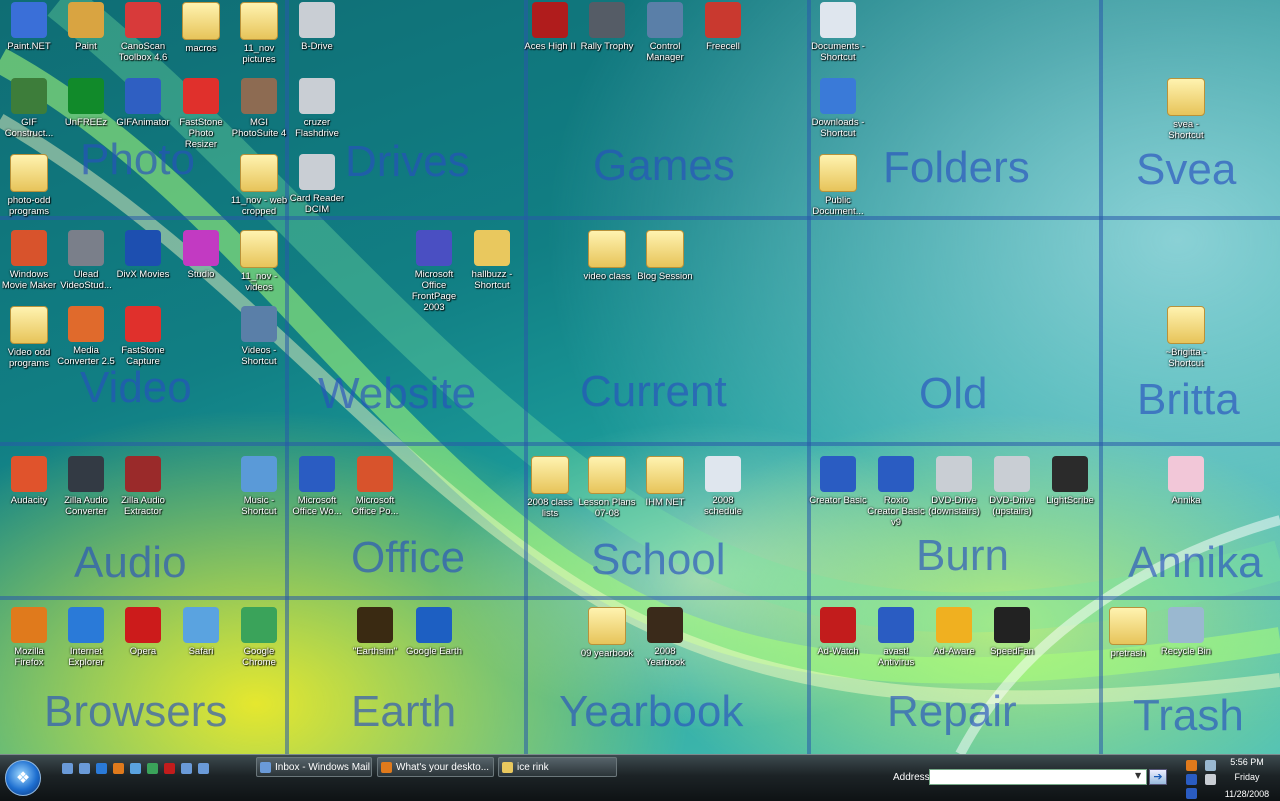  What do you see at coordinates (86, 103) in the screenshot?
I see `desktop-icon: UnFREEz` at bounding box center [86, 103].